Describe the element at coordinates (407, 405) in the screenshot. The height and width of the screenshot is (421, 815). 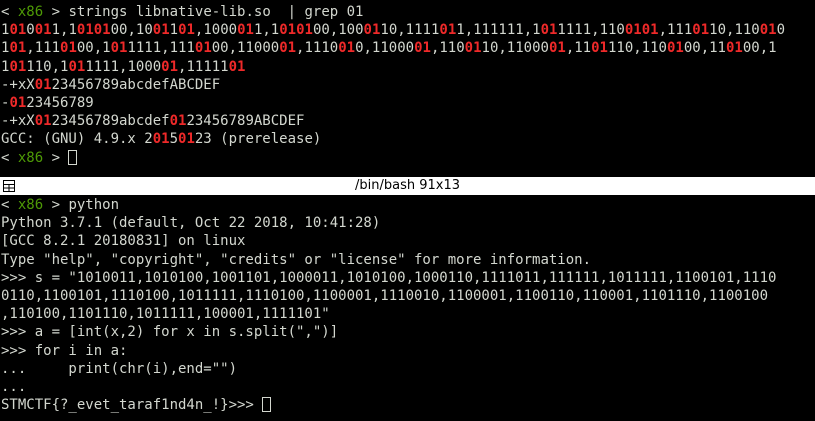
I see `python-result-line: STMCTF{?_evet_taraf1nd4n_!}>>>` at that location.